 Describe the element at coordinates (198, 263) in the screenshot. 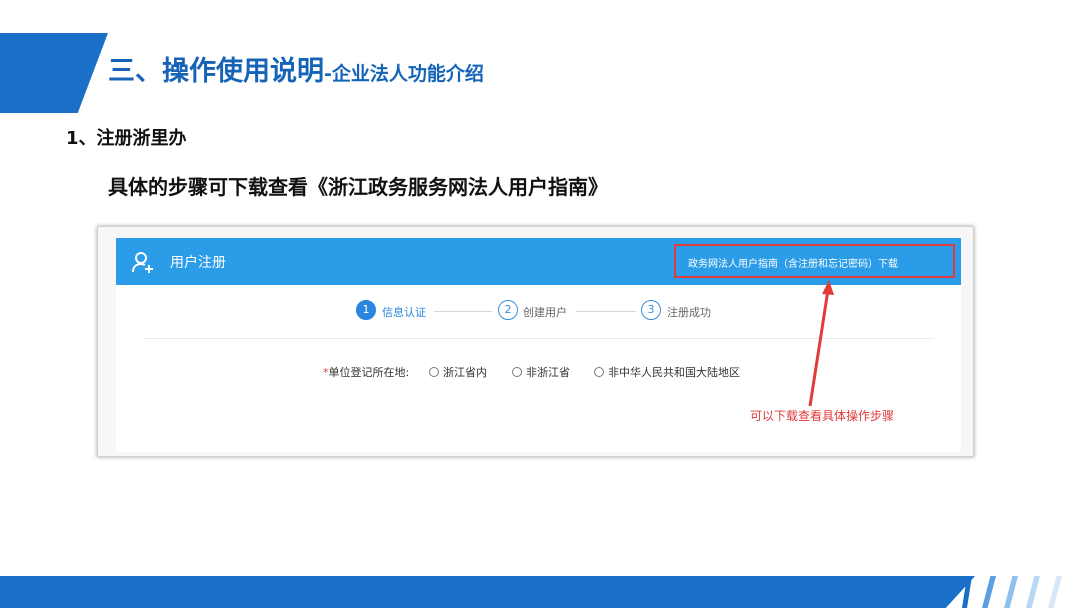

I see `registration-title: 用户注册` at that location.